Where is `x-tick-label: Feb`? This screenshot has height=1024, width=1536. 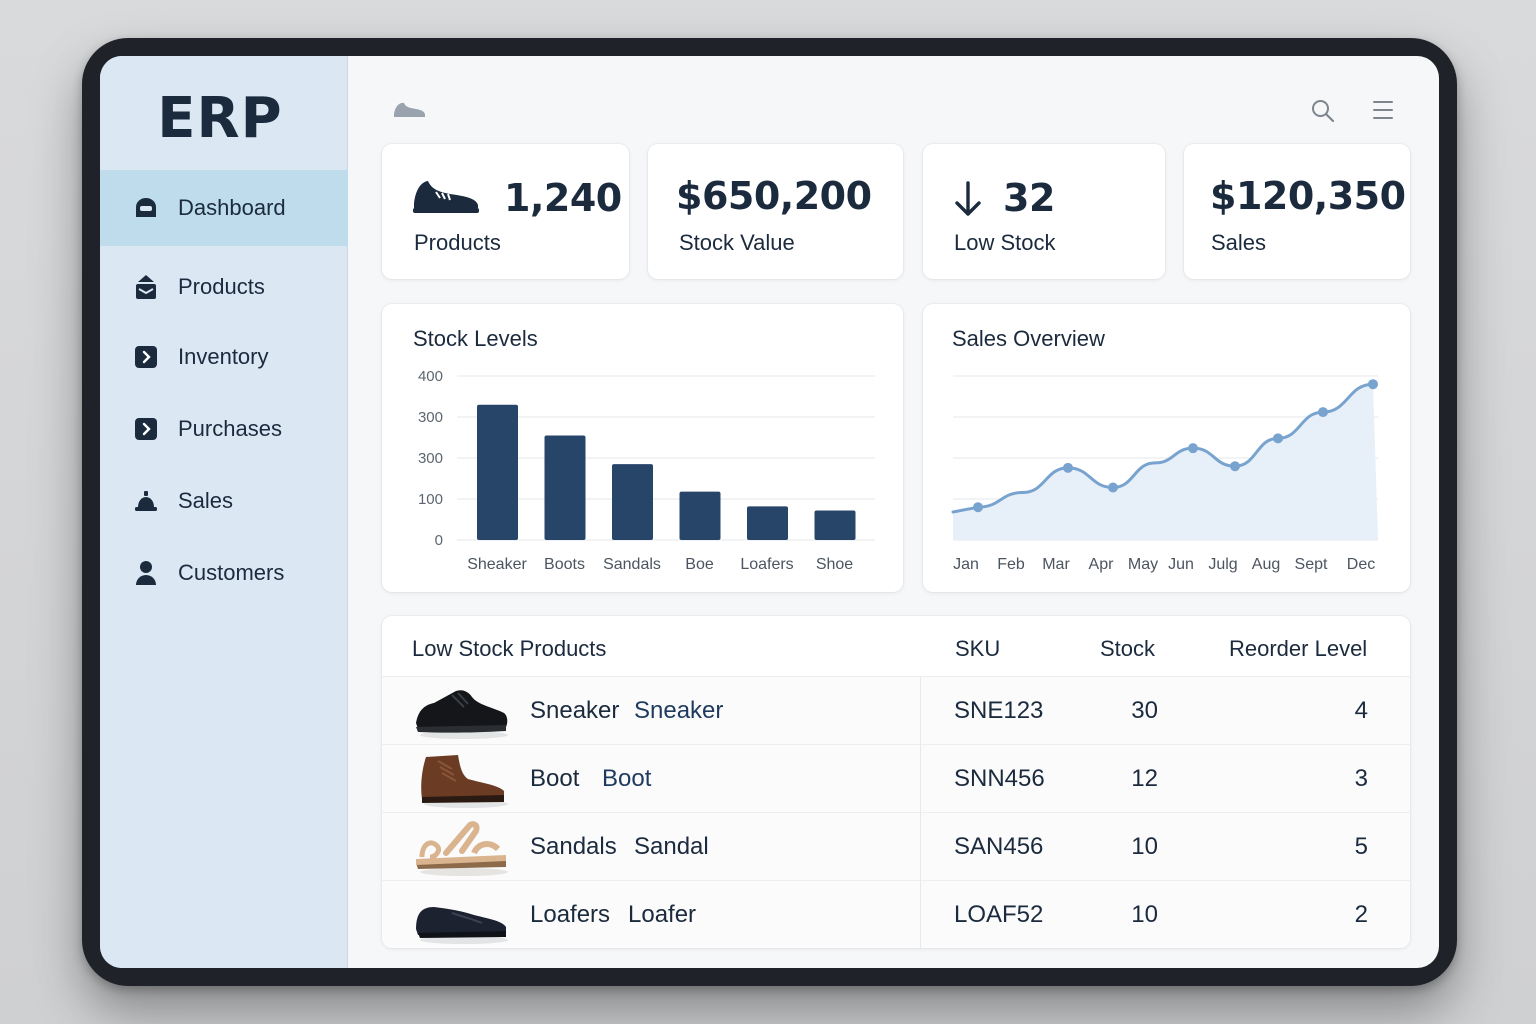
x-tick-label: Feb is located at coordinates (1011, 564).